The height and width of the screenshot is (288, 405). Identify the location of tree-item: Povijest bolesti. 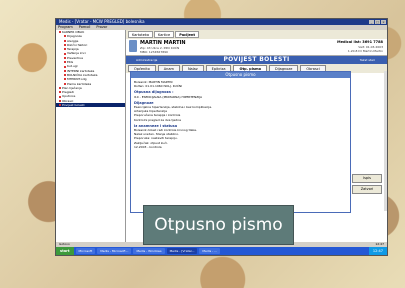
(90, 105).